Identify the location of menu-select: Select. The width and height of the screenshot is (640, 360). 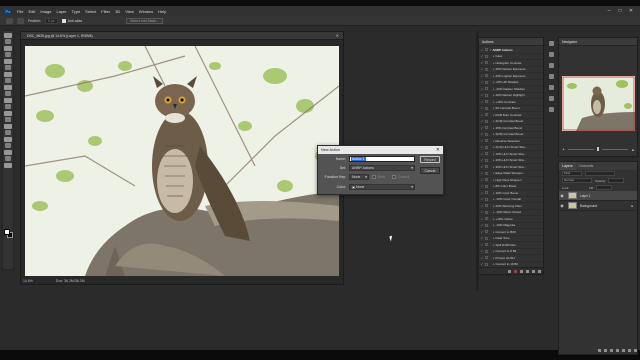
(90, 11).